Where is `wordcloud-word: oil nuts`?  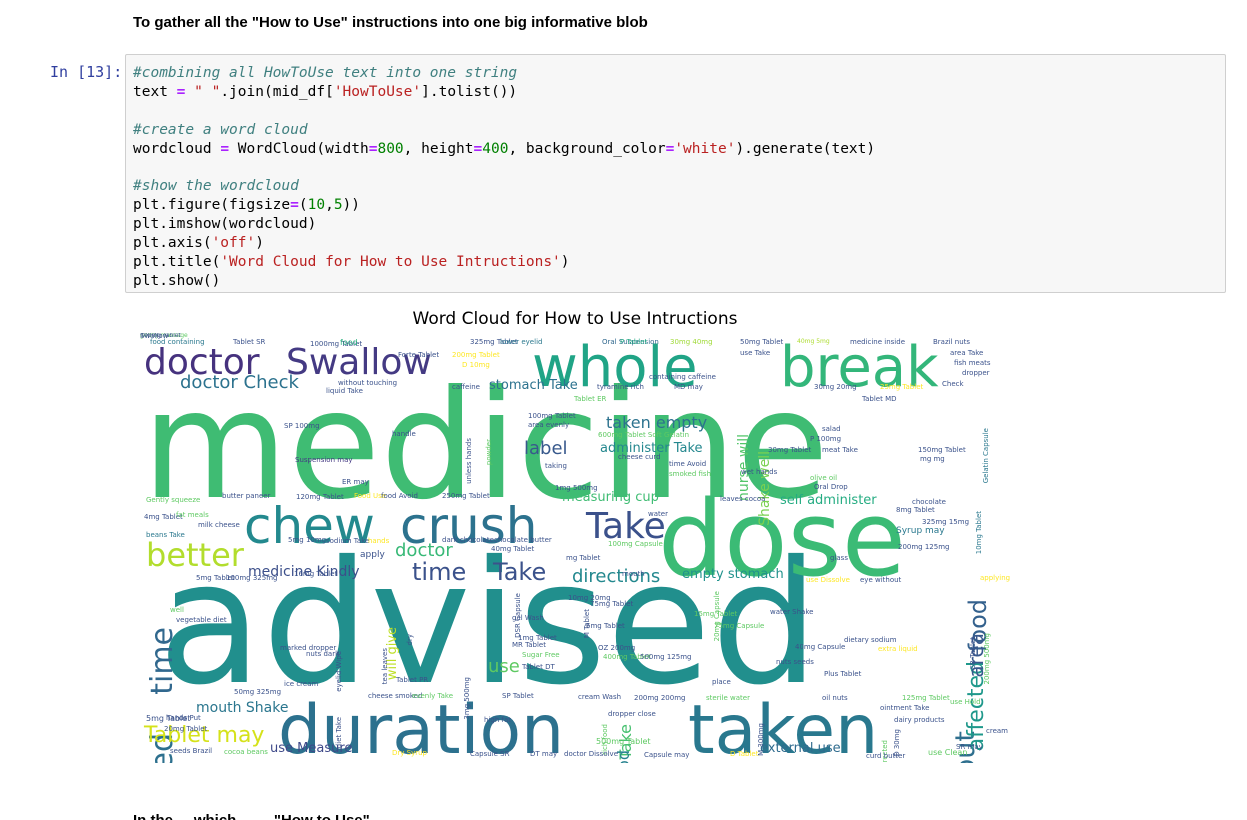 wordcloud-word: oil nuts is located at coordinates (835, 698).